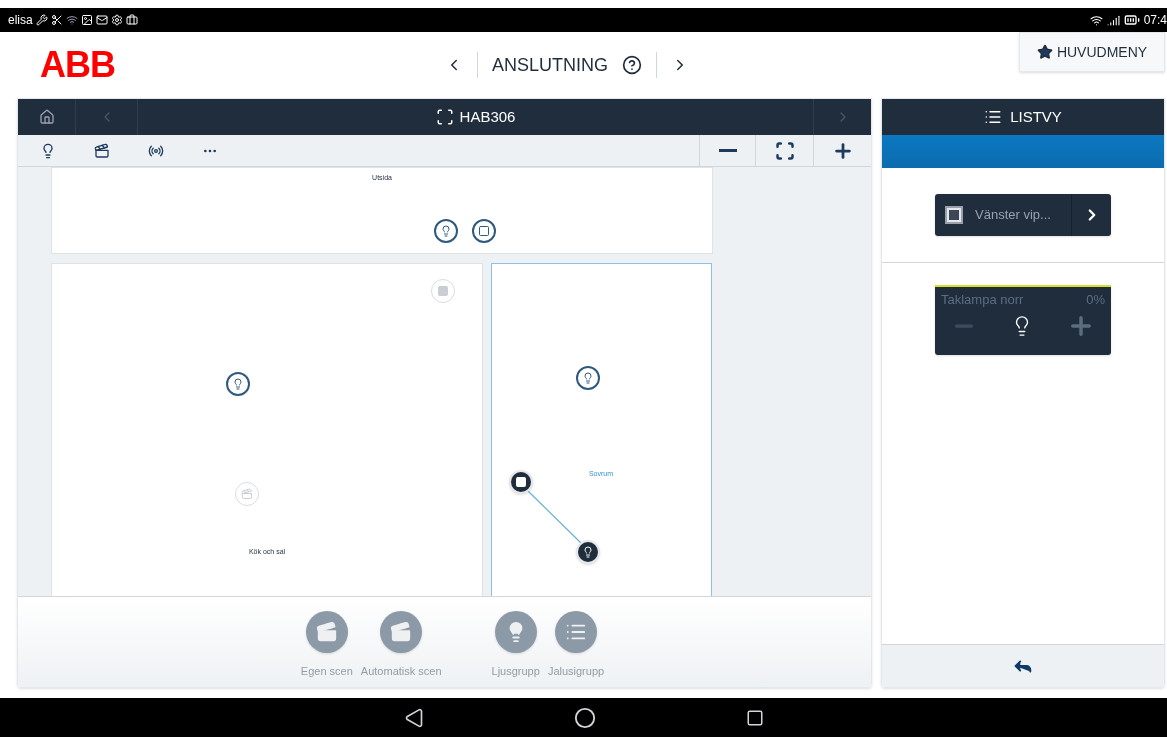 Image resolution: width=1167 pixels, height=737 pixels. I want to click on home-nav-button, so click(584, 717).